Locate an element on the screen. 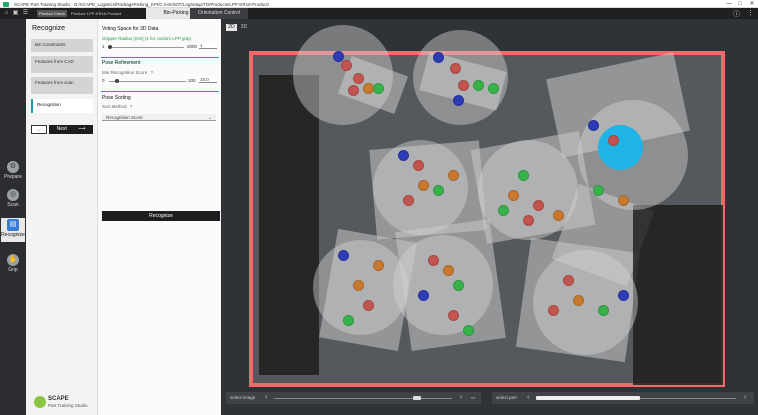  brand-logo: SCAPE Part Training Studio is located at coordinates (69, 404).